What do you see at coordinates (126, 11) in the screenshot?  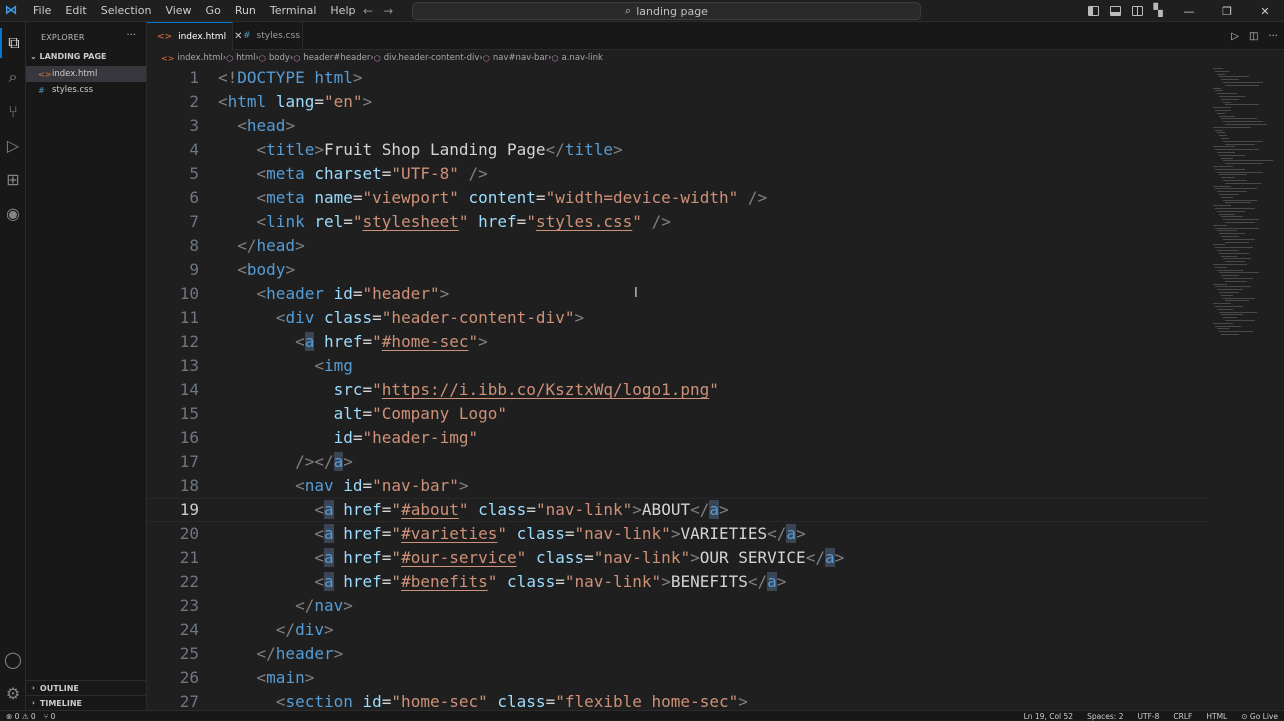 I see `menu-selection: Selection` at bounding box center [126, 11].